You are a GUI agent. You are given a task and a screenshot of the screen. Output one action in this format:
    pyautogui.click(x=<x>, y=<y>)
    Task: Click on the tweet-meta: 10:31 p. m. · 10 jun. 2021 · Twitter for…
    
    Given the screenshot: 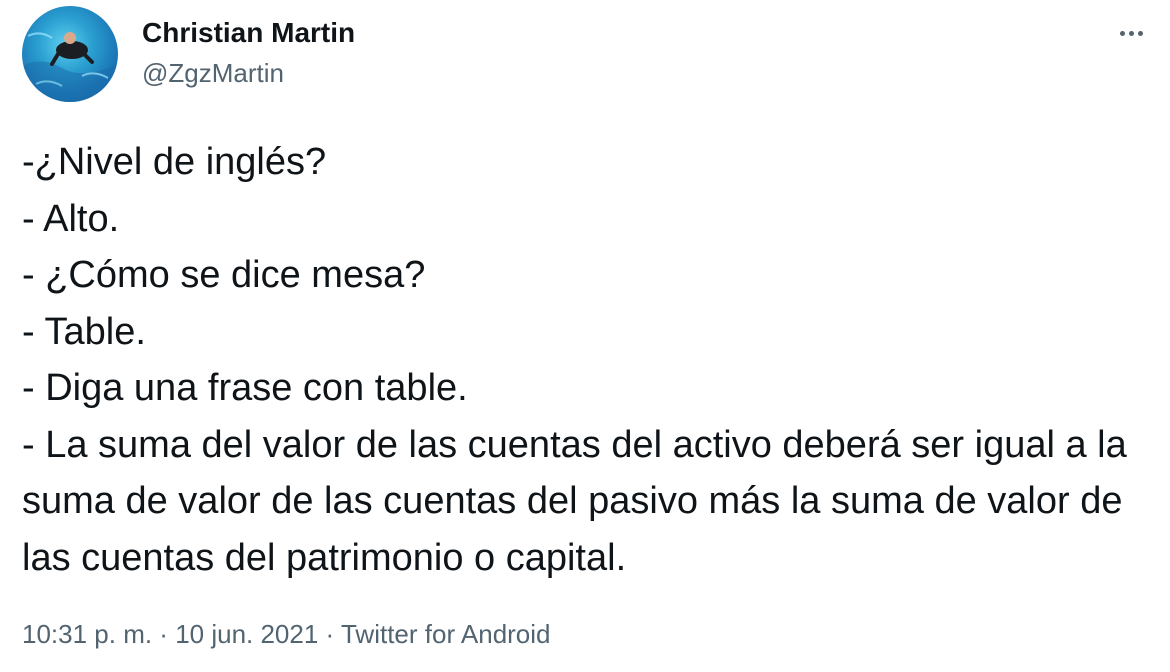 What is the action you would take?
    pyautogui.click(x=286, y=634)
    